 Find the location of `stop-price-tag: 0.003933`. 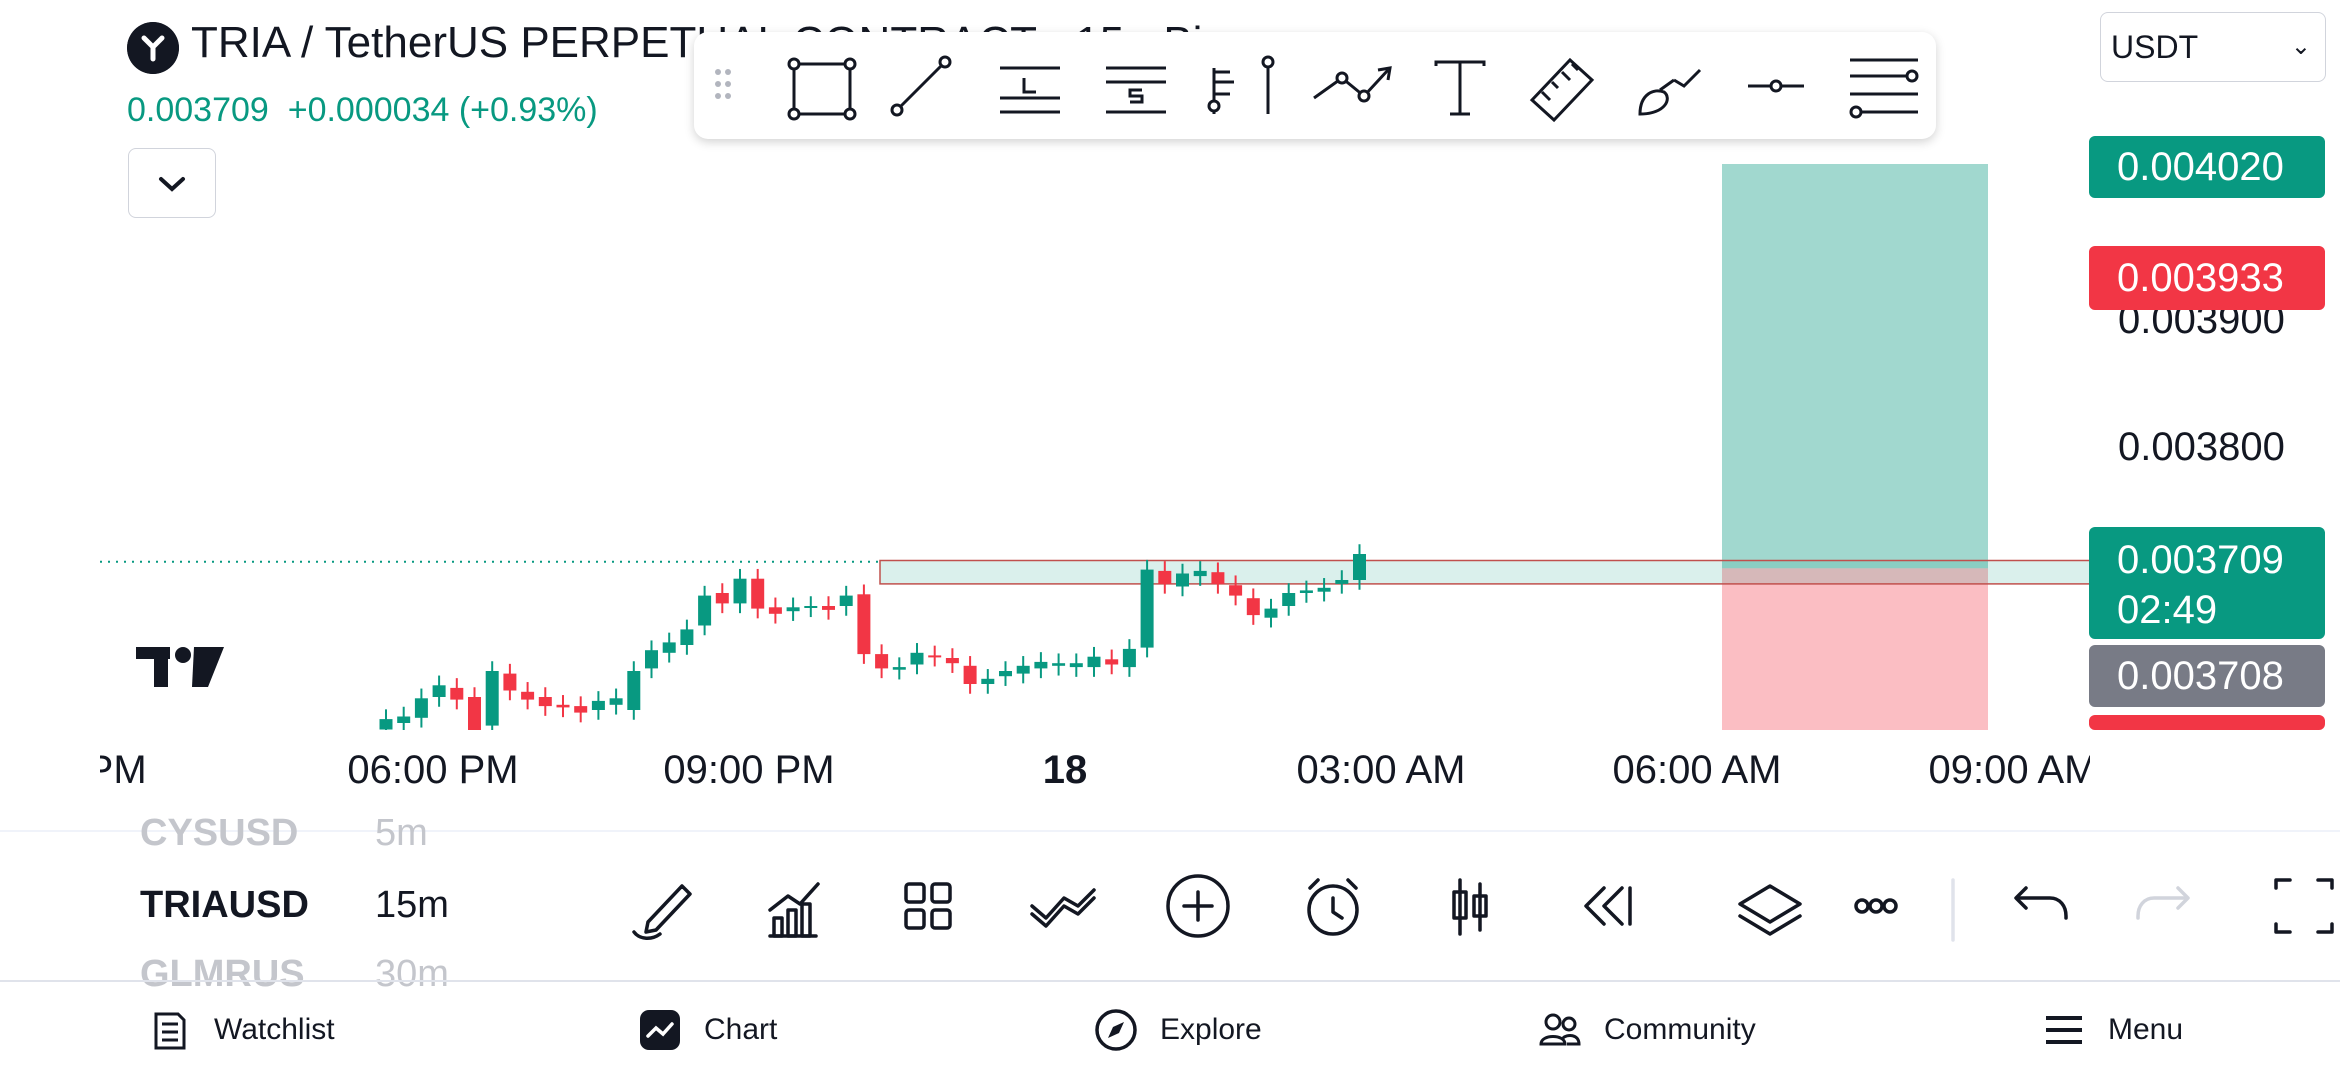

stop-price-tag: 0.003933 is located at coordinates (2207, 278).